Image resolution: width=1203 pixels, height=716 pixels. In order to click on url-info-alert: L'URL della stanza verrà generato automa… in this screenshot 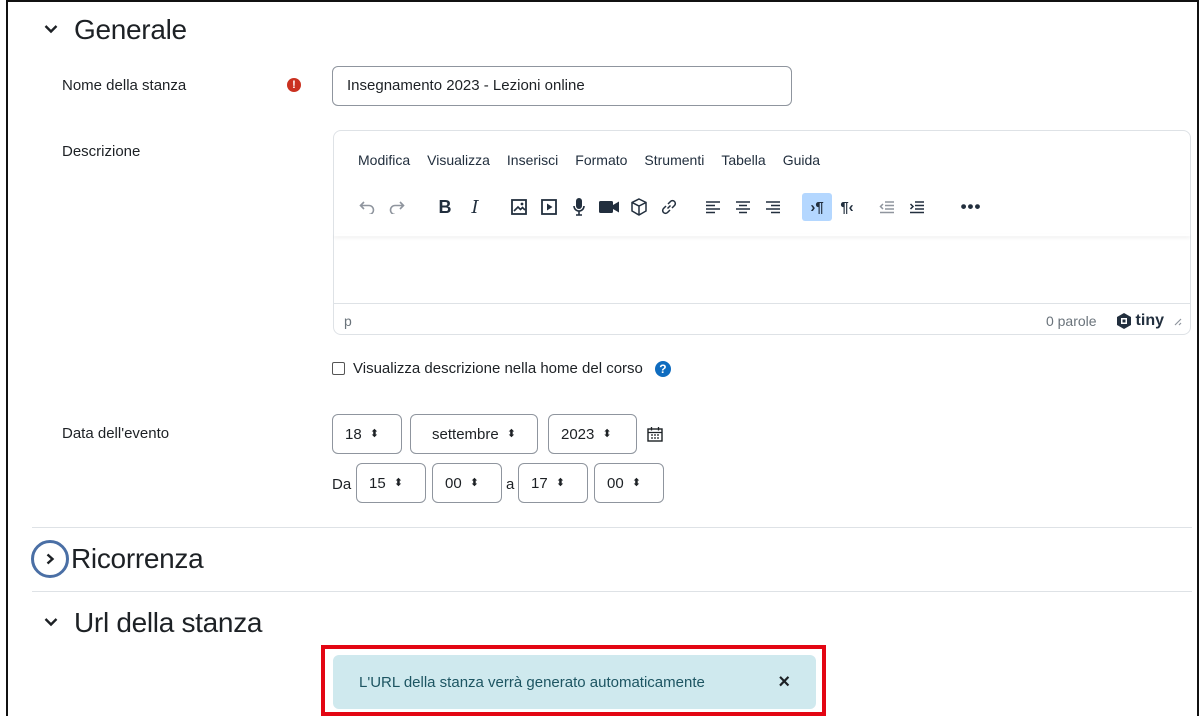, I will do `click(574, 682)`.